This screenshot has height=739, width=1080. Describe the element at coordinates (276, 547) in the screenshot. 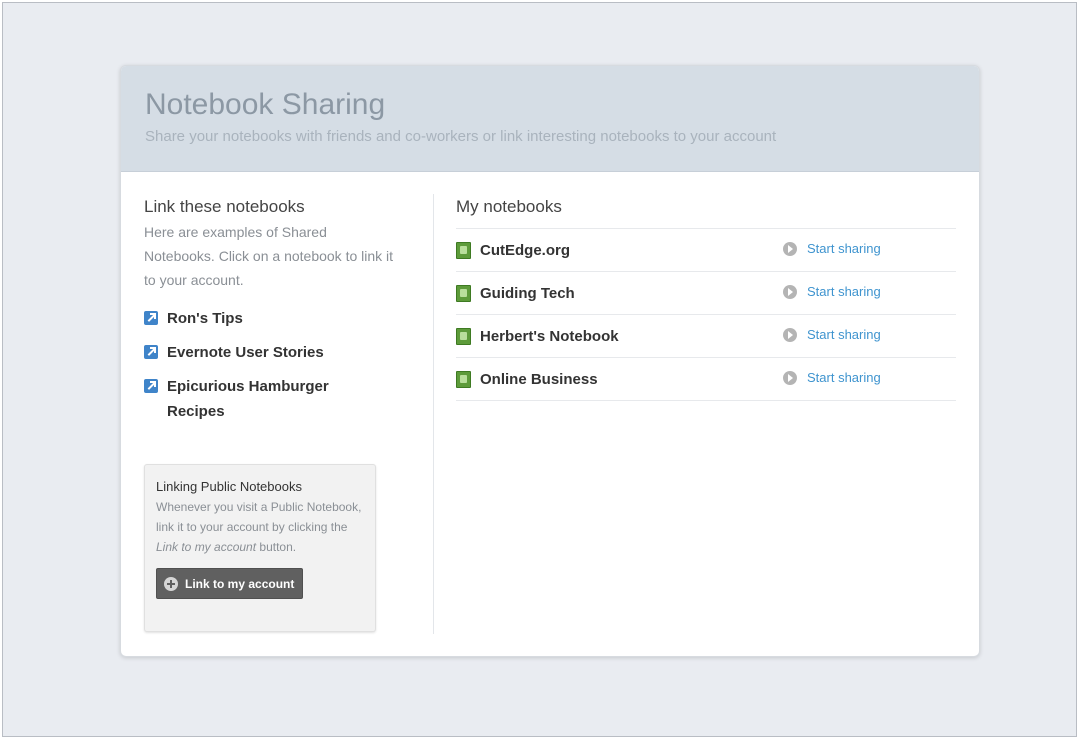

I see `info-text-after: button.` at that location.